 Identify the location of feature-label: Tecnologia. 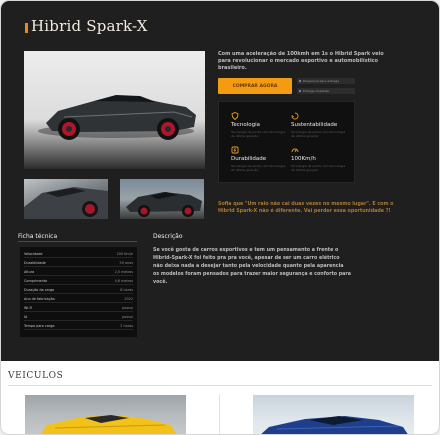
(245, 125).